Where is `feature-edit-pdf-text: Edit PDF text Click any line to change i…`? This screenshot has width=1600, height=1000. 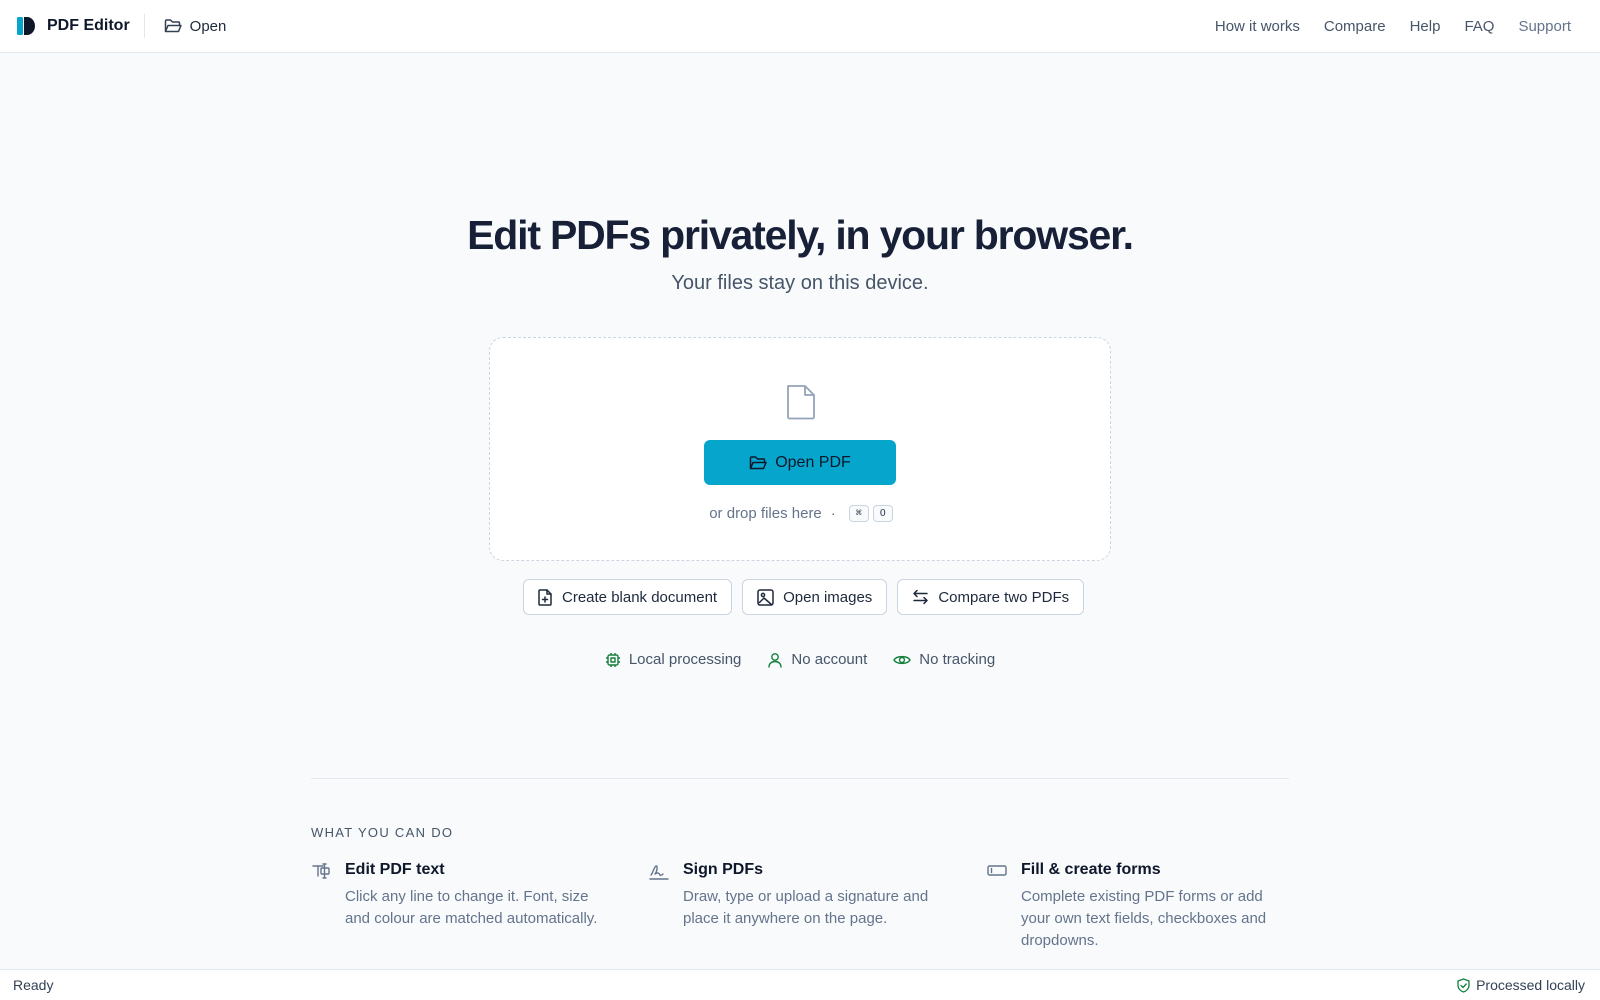 feature-edit-pdf-text: Edit PDF text Click any line to change i… is located at coordinates (480, 906).